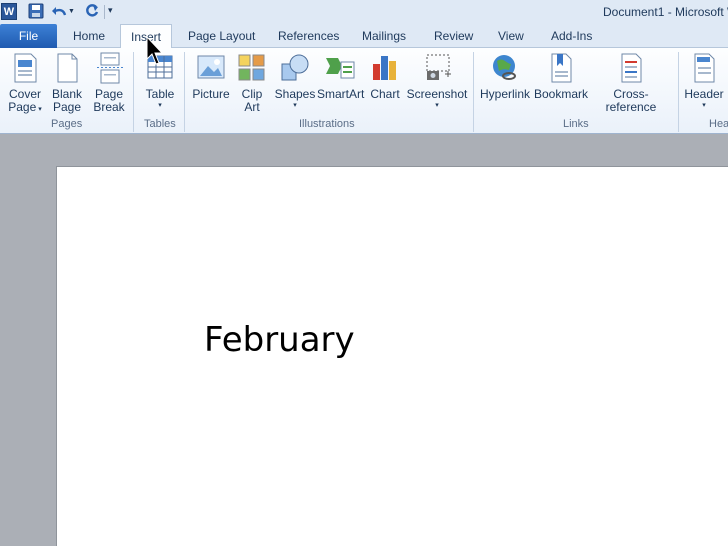 The height and width of the screenshot is (546, 728). What do you see at coordinates (89, 36) in the screenshot?
I see `tab-home: Home` at bounding box center [89, 36].